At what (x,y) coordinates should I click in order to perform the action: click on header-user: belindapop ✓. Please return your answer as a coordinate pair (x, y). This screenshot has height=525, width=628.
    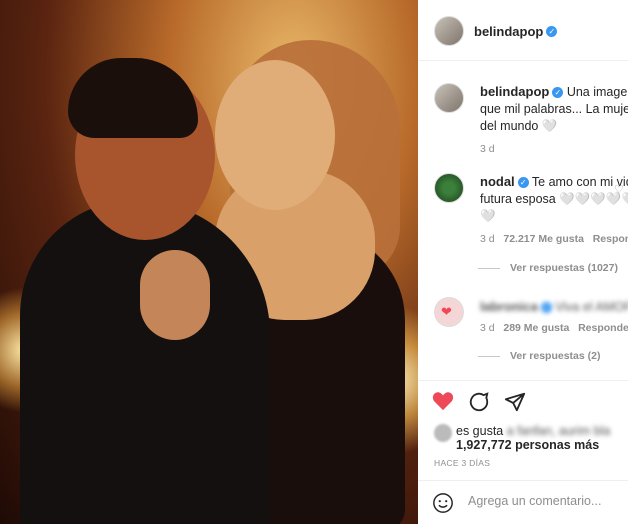
    Looking at the image, I should click on (516, 32).